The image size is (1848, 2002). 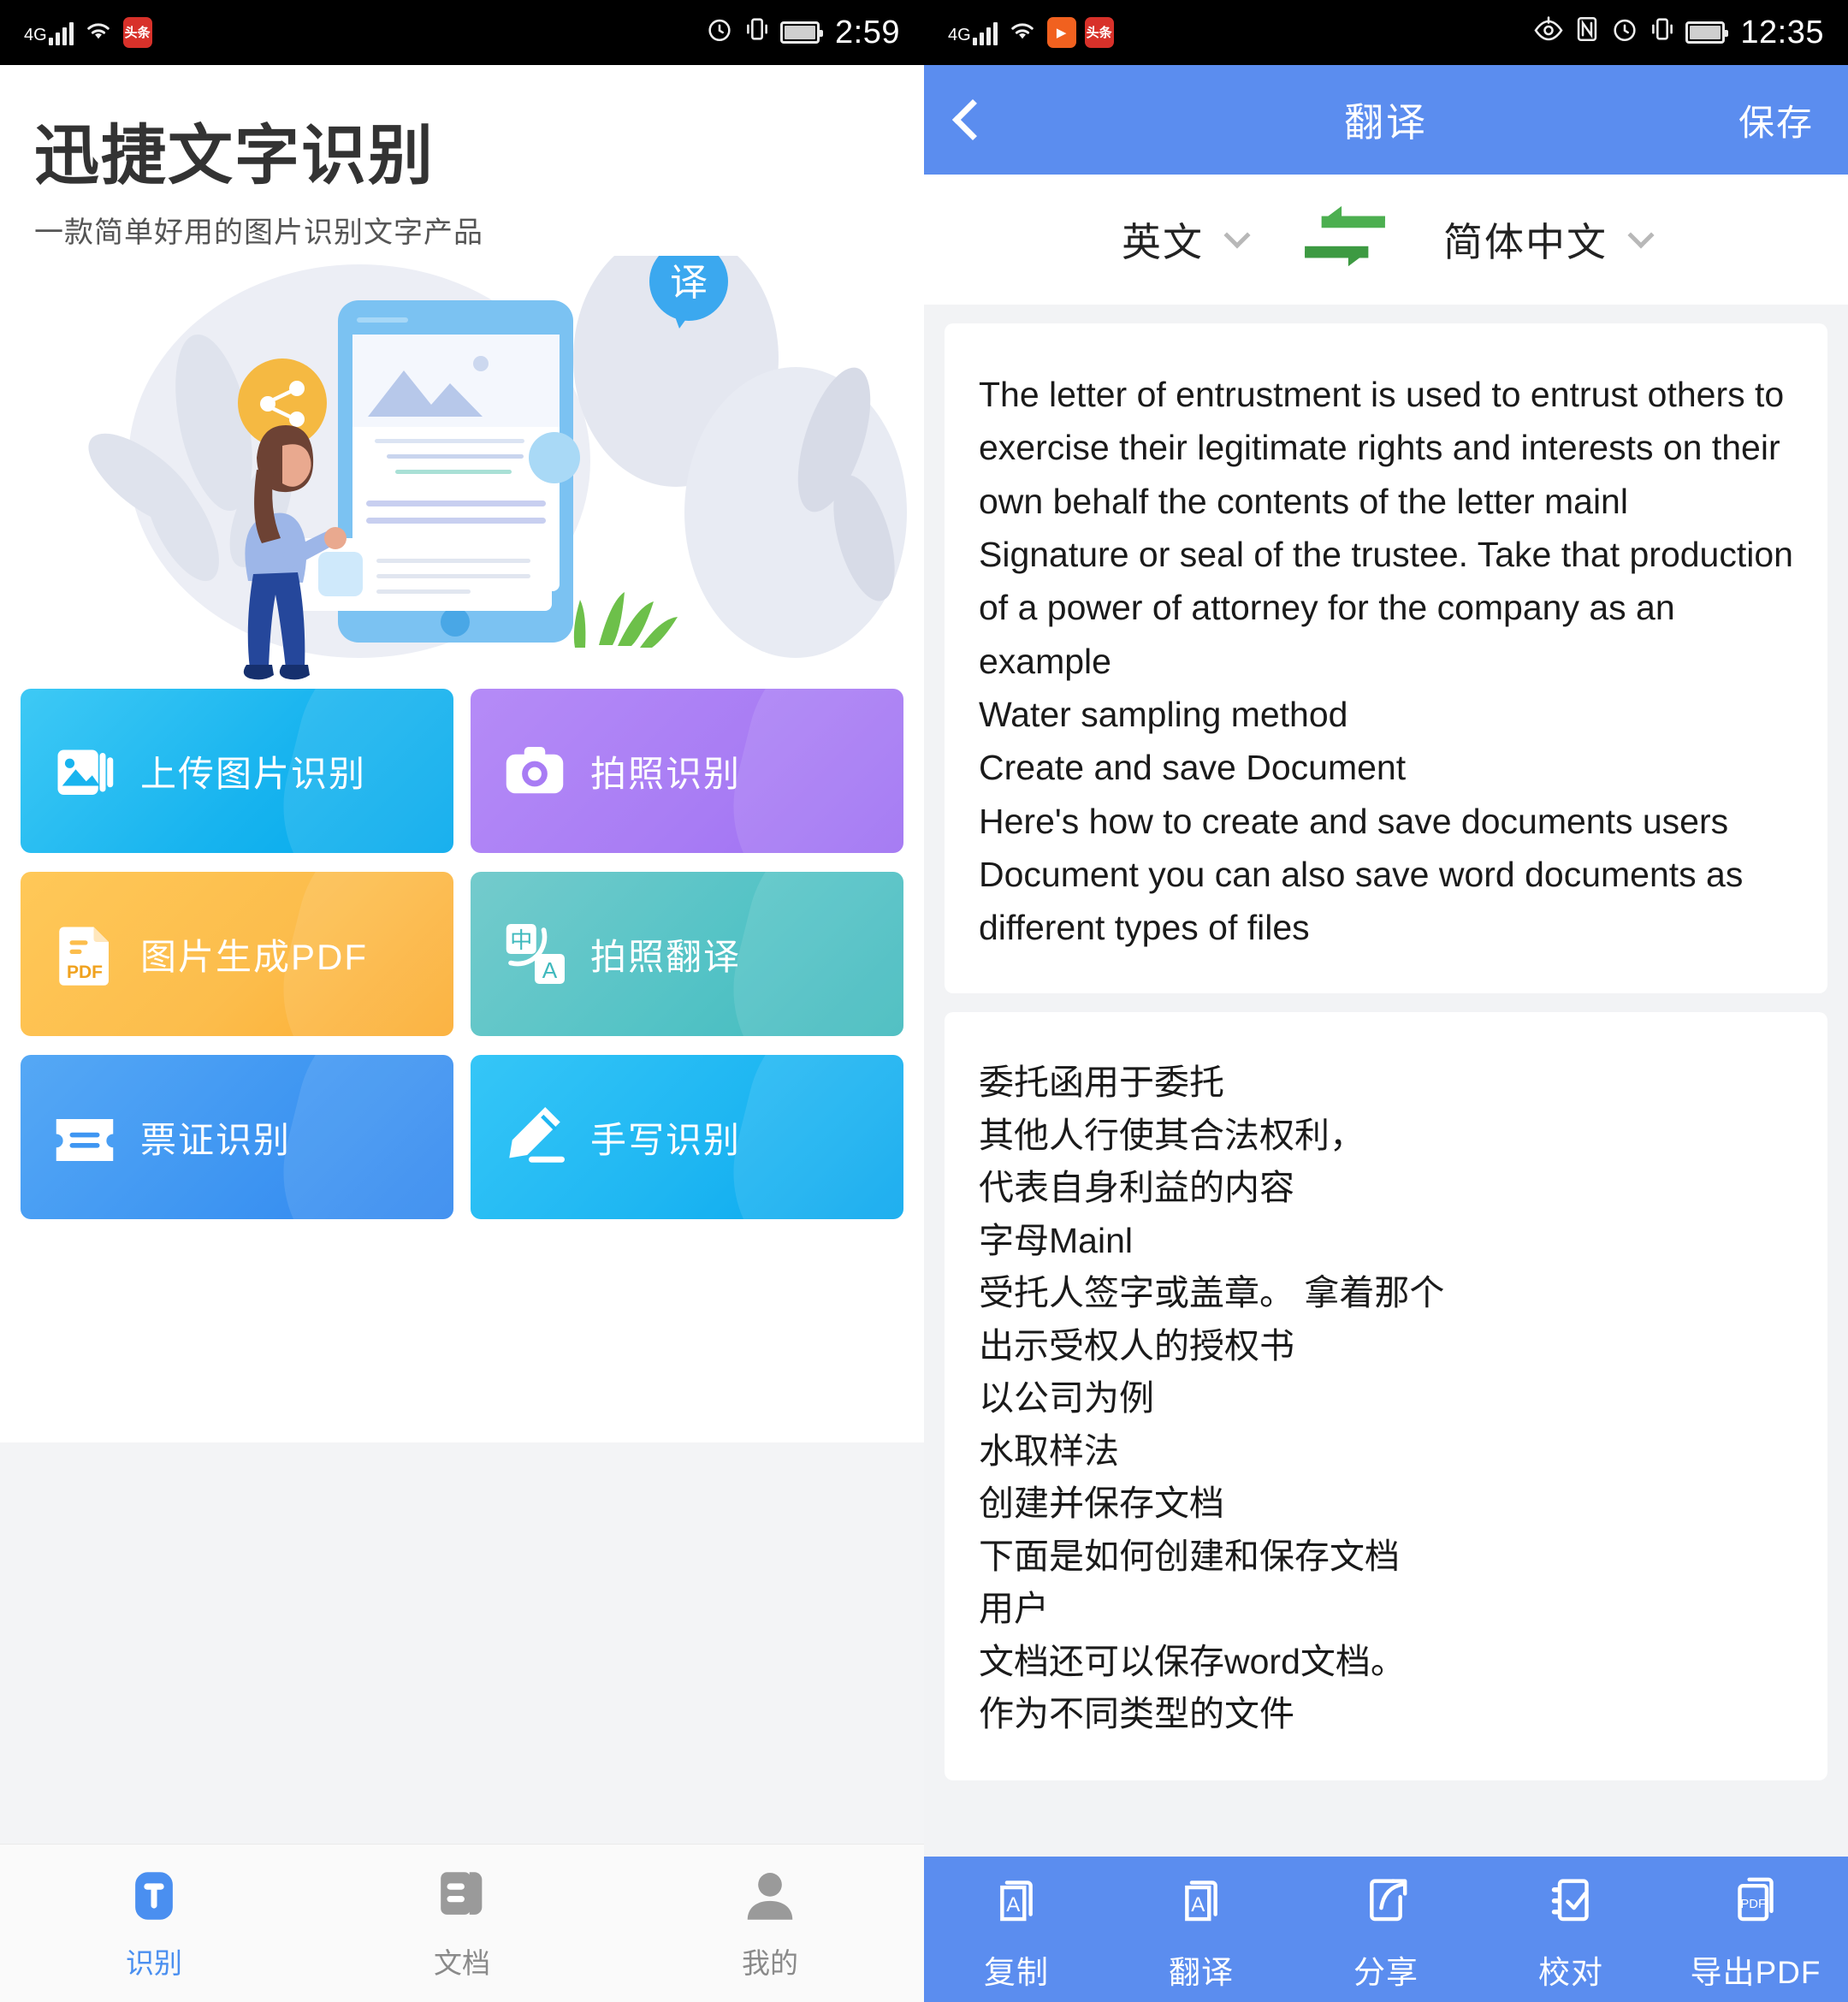 What do you see at coordinates (216, 1139) in the screenshot?
I see `feature-card-label: 票证识别` at bounding box center [216, 1139].